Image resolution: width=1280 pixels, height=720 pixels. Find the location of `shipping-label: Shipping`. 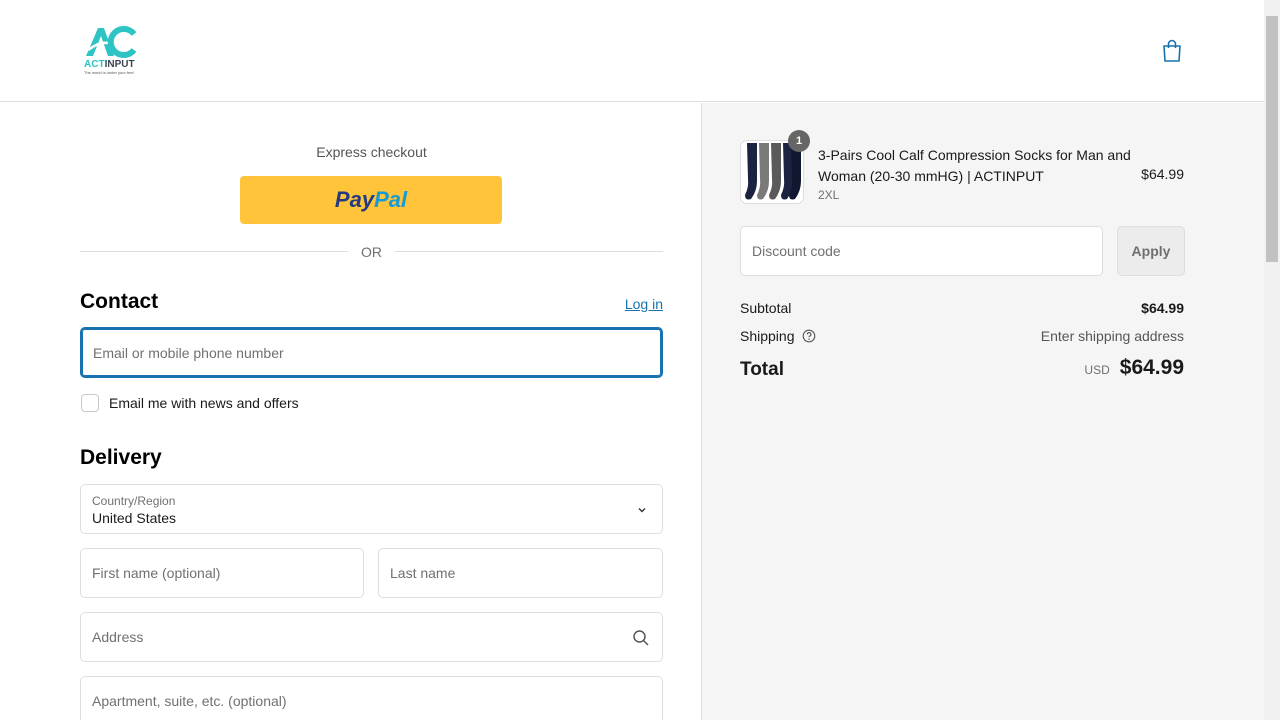

shipping-label: Shipping is located at coordinates (767, 336).